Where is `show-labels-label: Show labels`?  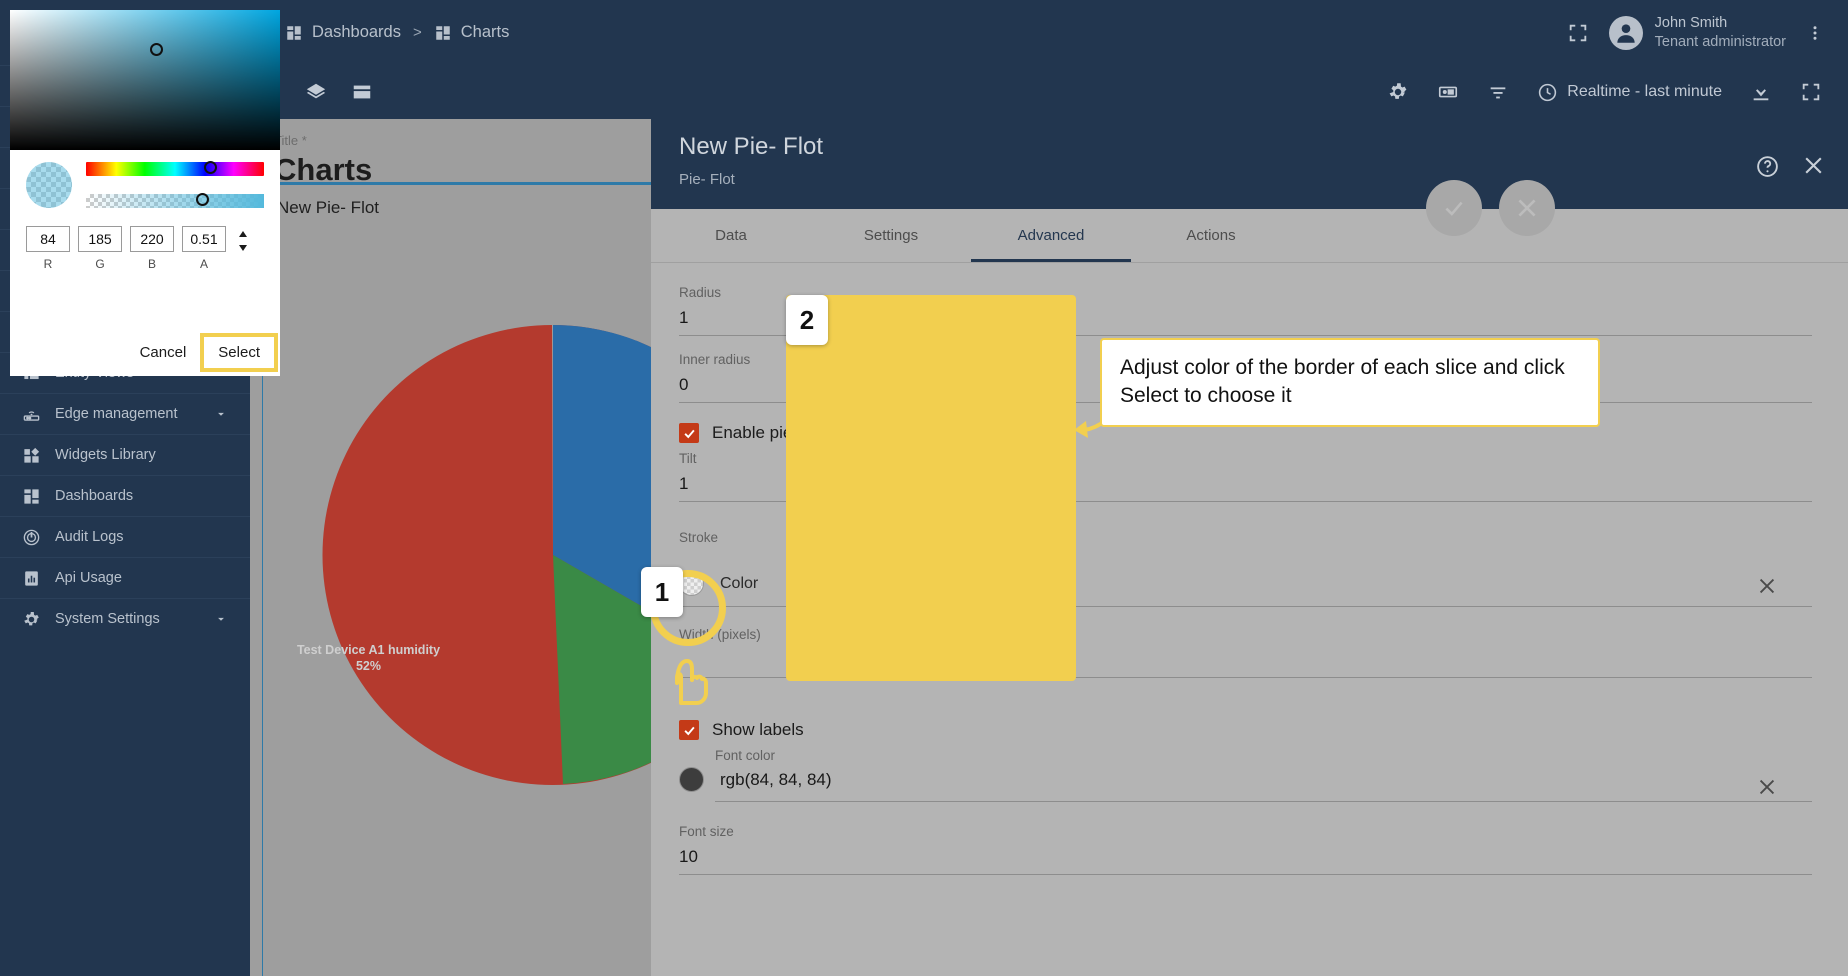 show-labels-label: Show labels is located at coordinates (758, 729).